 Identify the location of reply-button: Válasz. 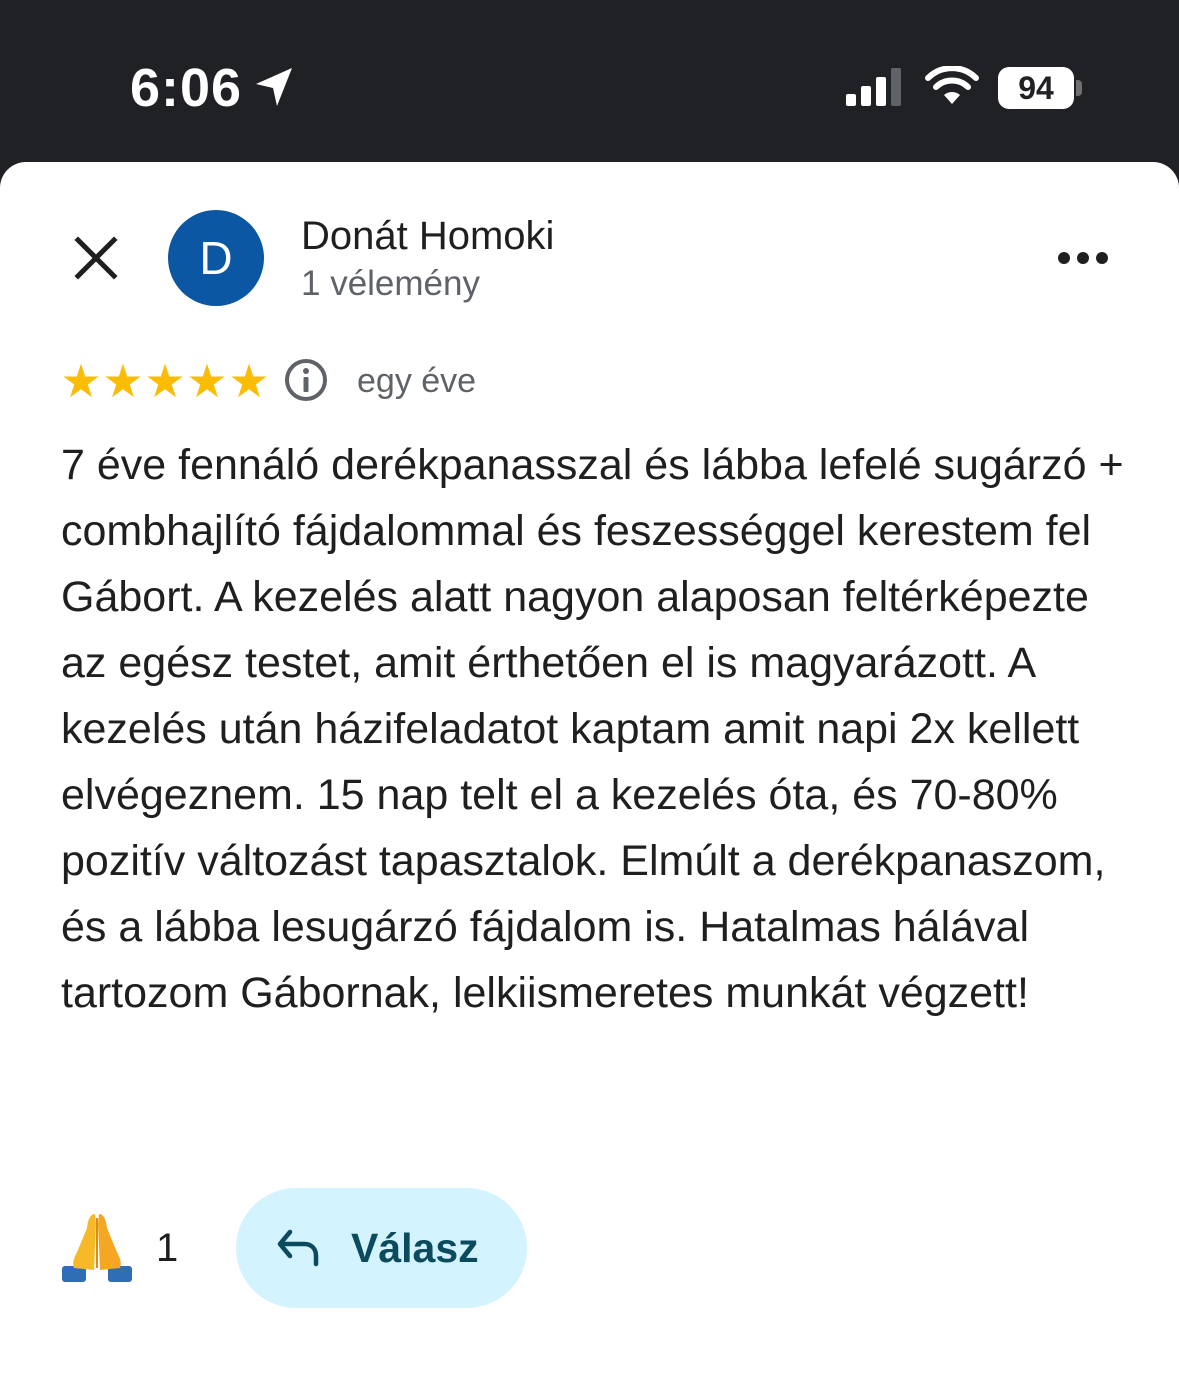
(381, 1248).